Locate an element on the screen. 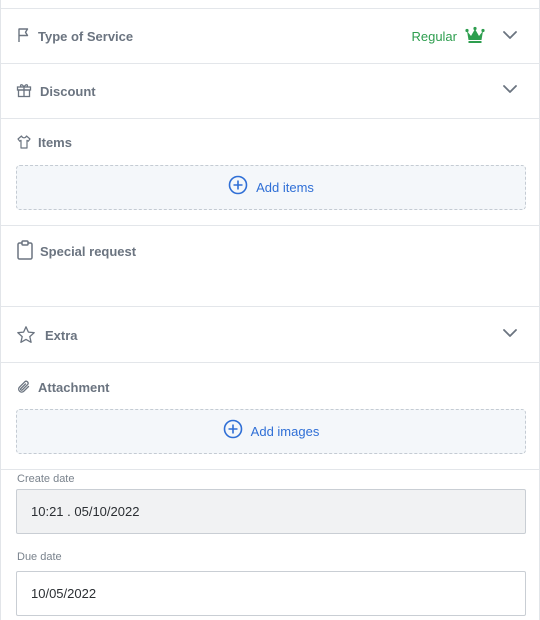 Image resolution: width=540 pixels, height=620 pixels. due-date-label: Due date is located at coordinates (39, 557).